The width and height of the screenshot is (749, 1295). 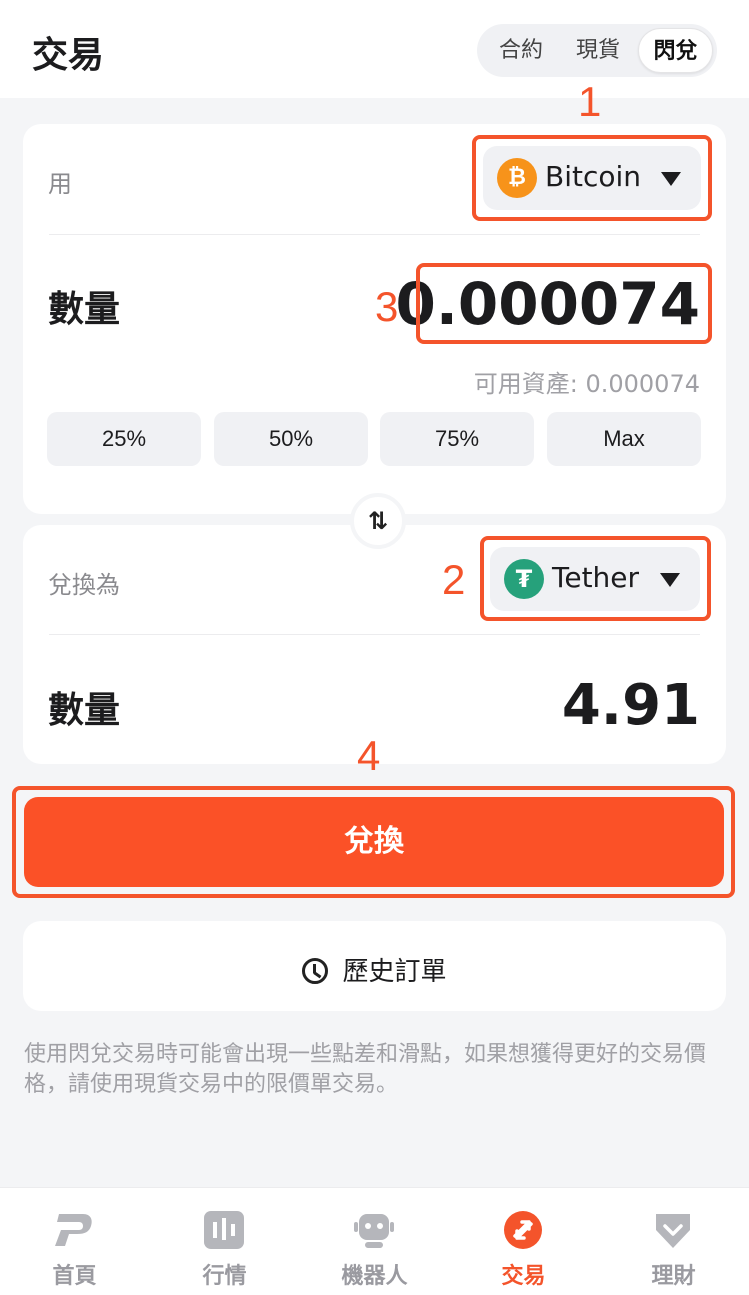 I want to click on tab-wealth-label: 理財, so click(x=673, y=1276).